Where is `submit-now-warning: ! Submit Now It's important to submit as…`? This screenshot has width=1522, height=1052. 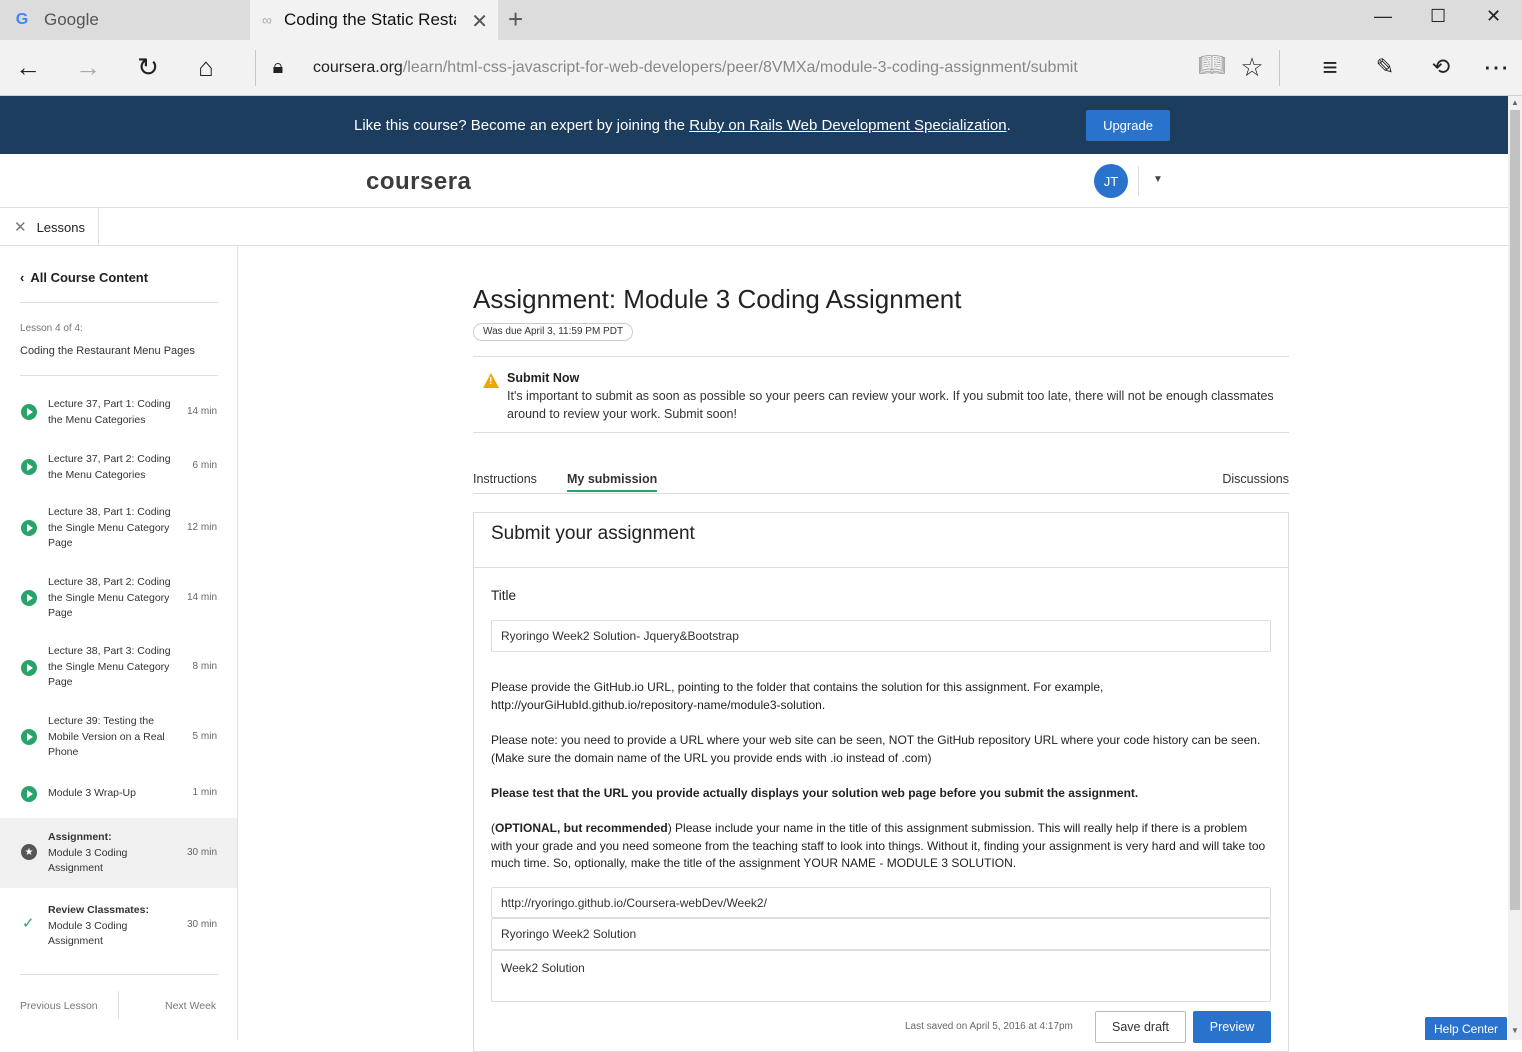 submit-now-warning: ! Submit Now It's important to submit as… is located at coordinates (881, 394).